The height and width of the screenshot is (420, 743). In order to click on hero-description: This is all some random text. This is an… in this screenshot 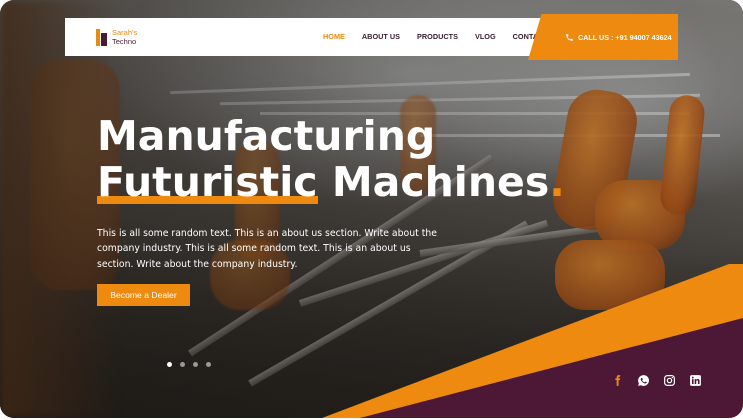, I will do `click(267, 249)`.